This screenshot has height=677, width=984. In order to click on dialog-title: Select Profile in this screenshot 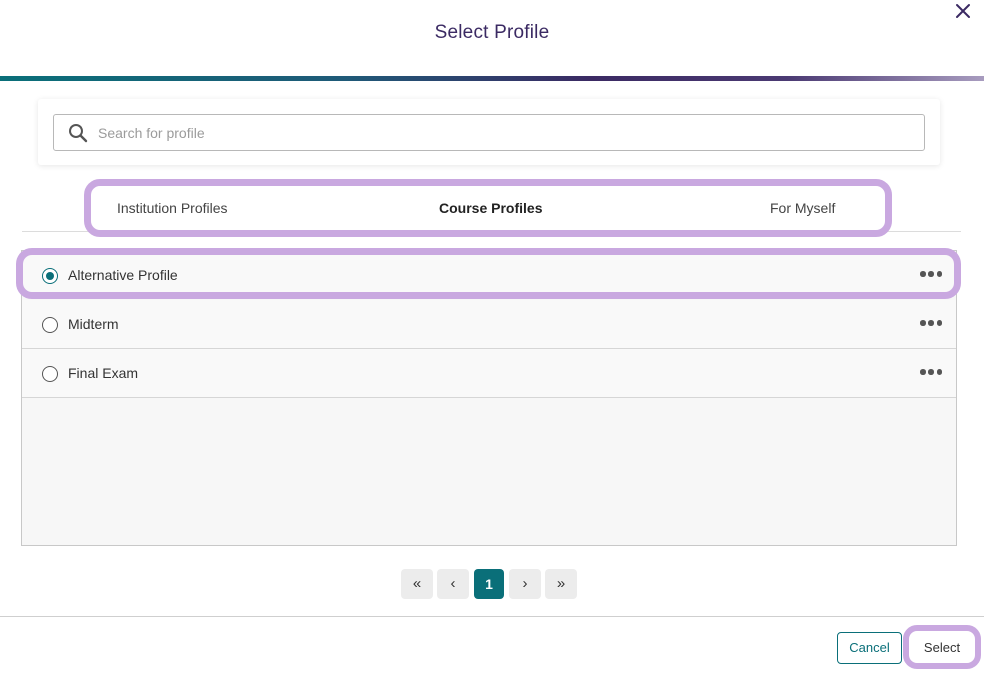, I will do `click(492, 32)`.